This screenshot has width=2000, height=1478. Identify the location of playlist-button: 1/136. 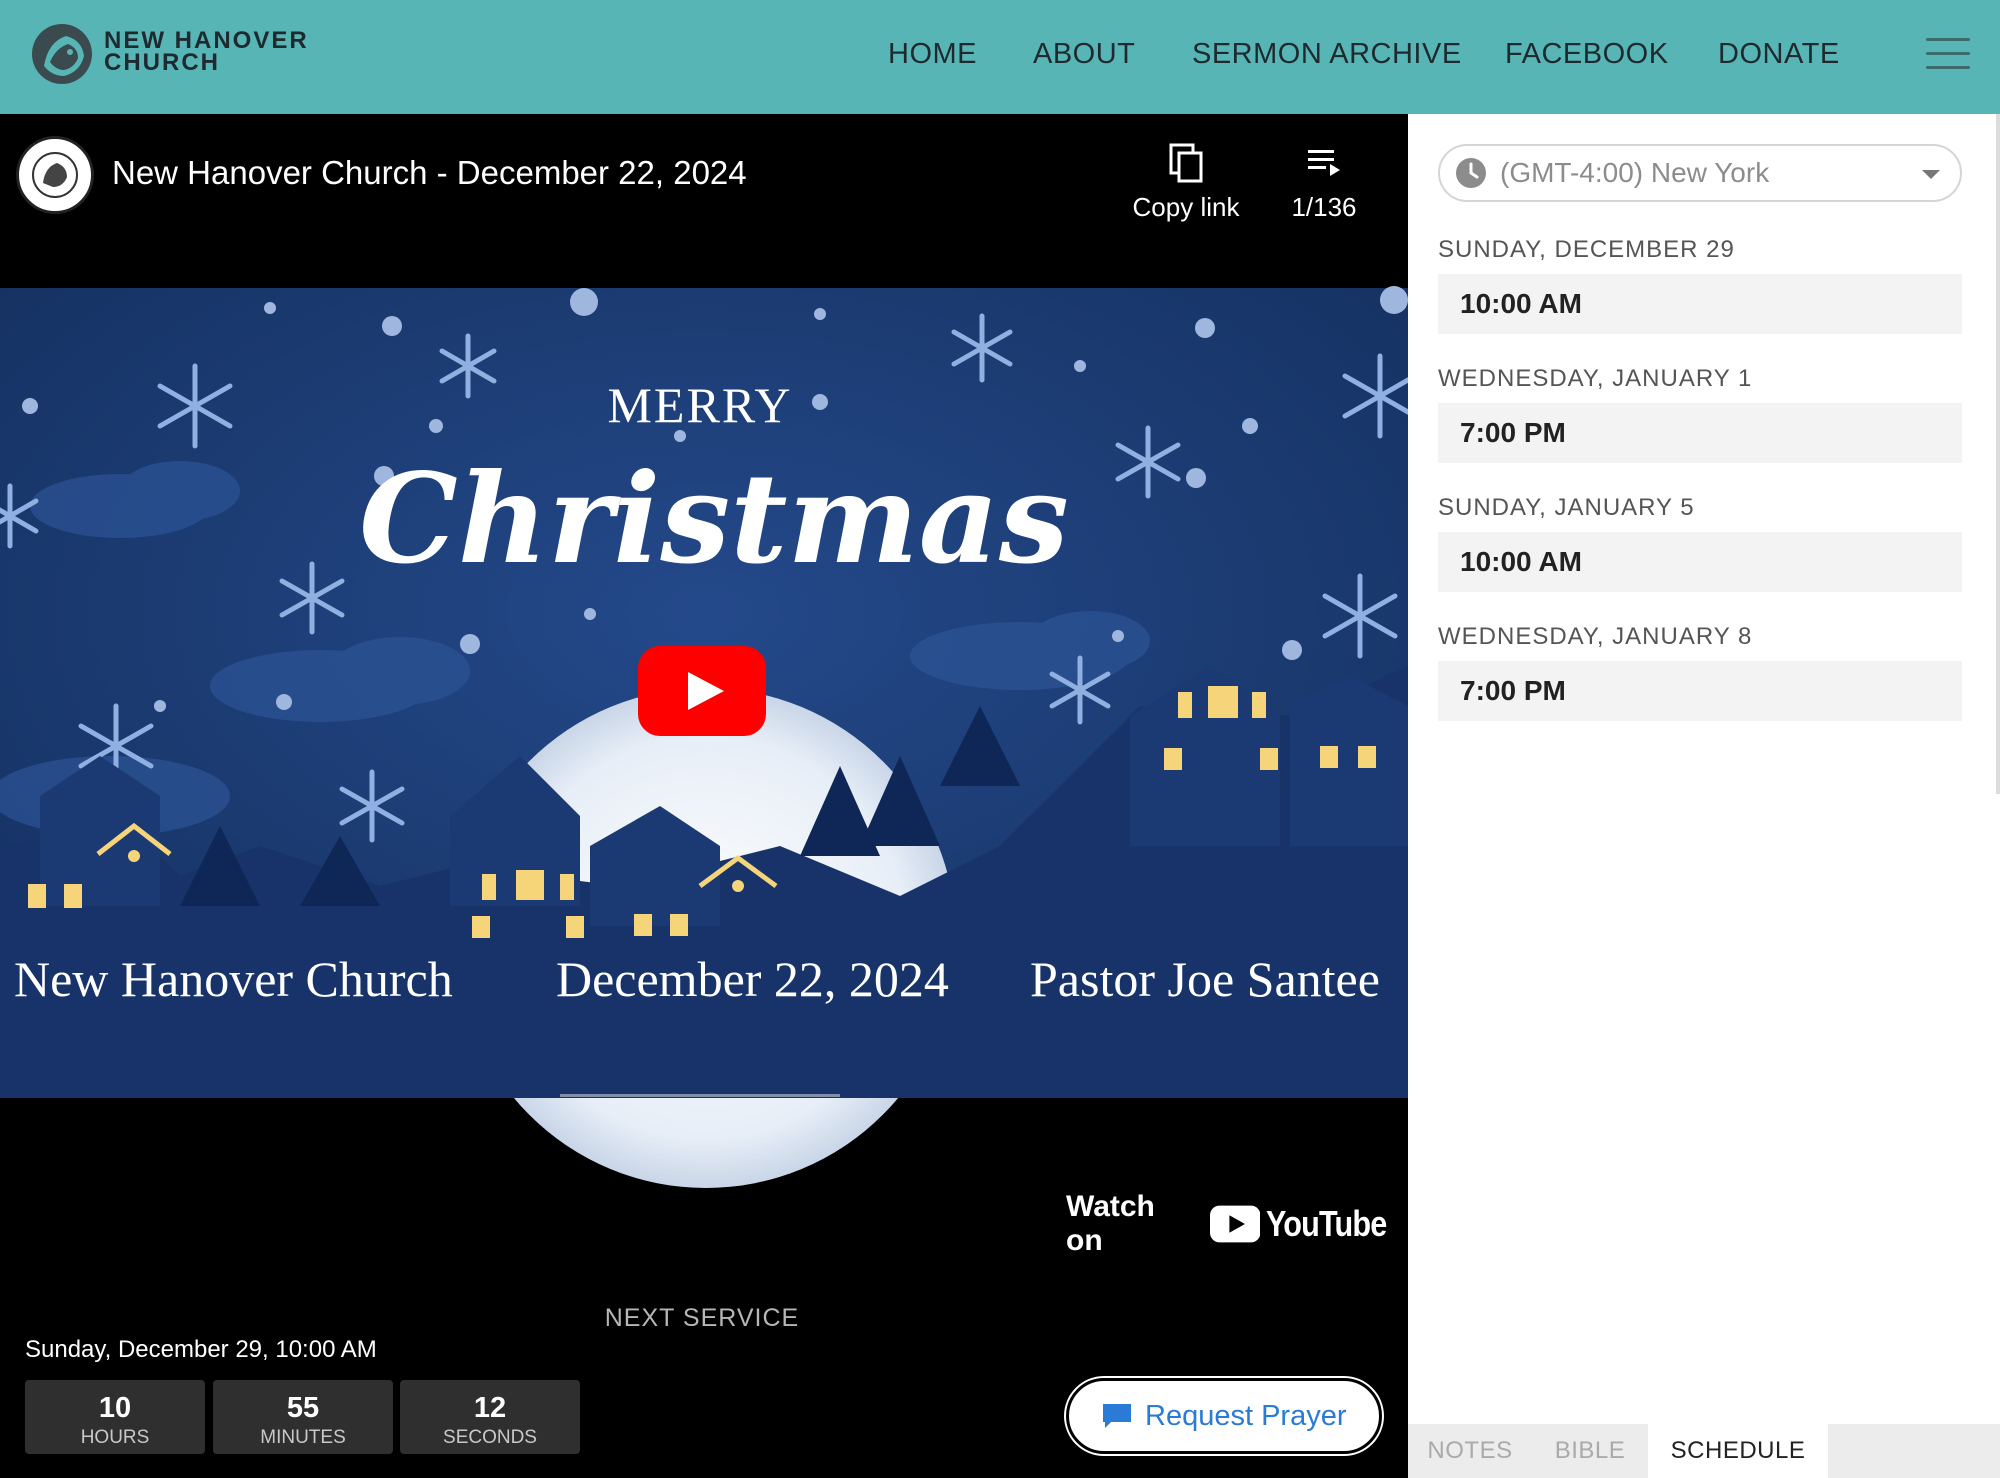
(1324, 180).